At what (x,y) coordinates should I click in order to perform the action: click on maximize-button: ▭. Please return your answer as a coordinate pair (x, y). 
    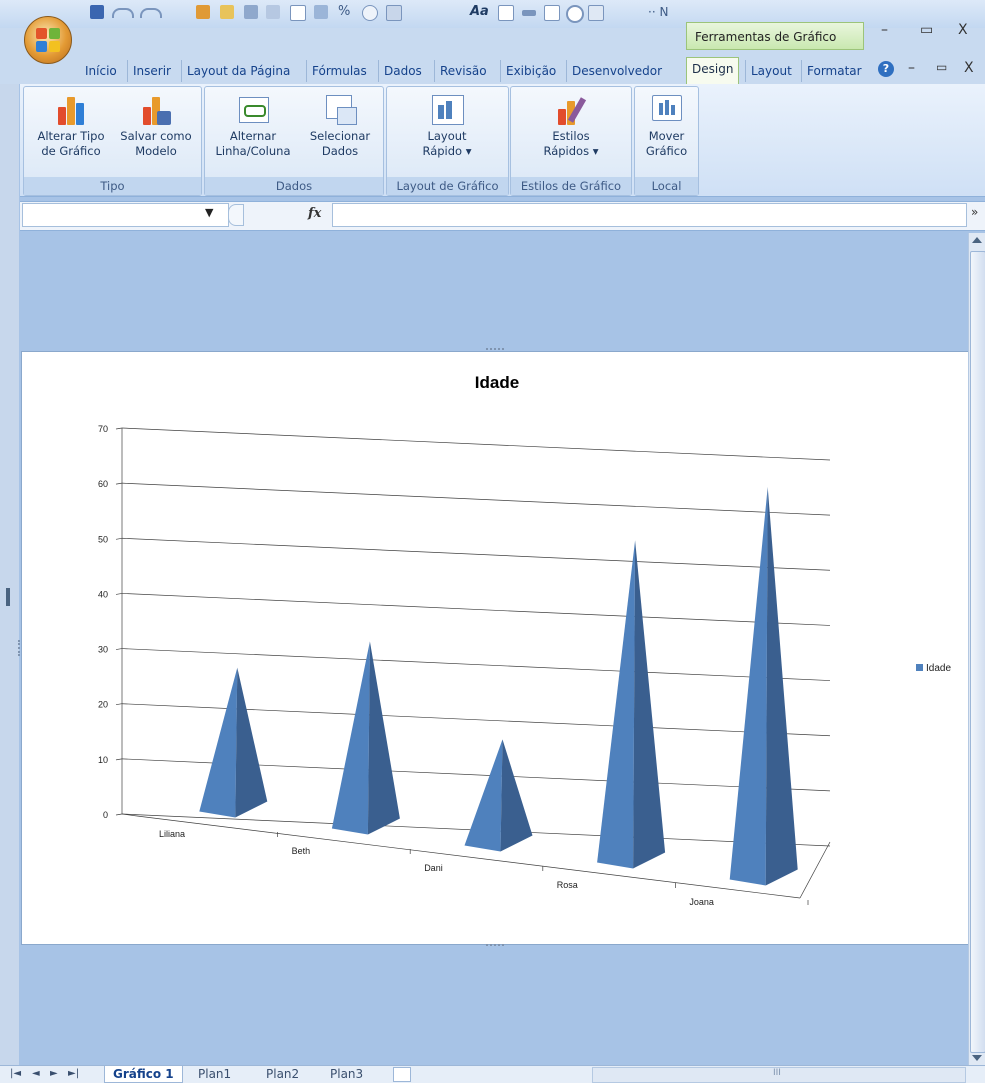
    Looking at the image, I should click on (926, 30).